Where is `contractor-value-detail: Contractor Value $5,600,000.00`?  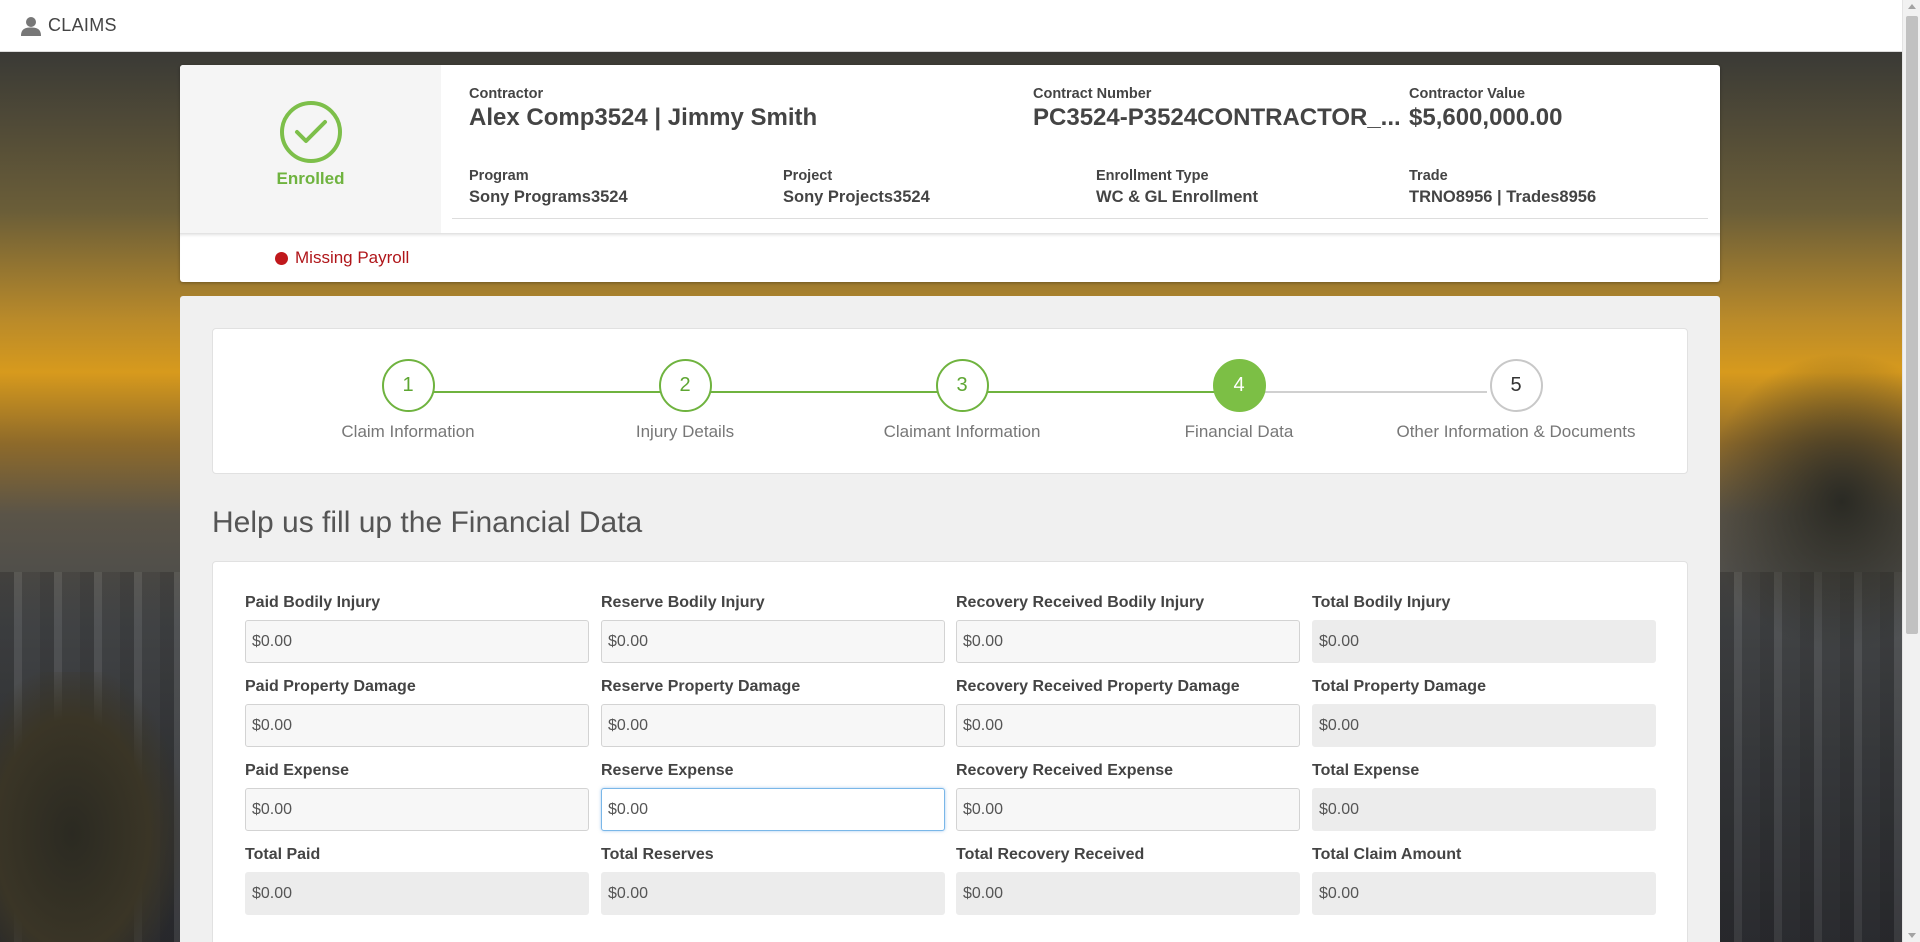 contractor-value-detail: Contractor Value $5,600,000.00 is located at coordinates (1485, 109).